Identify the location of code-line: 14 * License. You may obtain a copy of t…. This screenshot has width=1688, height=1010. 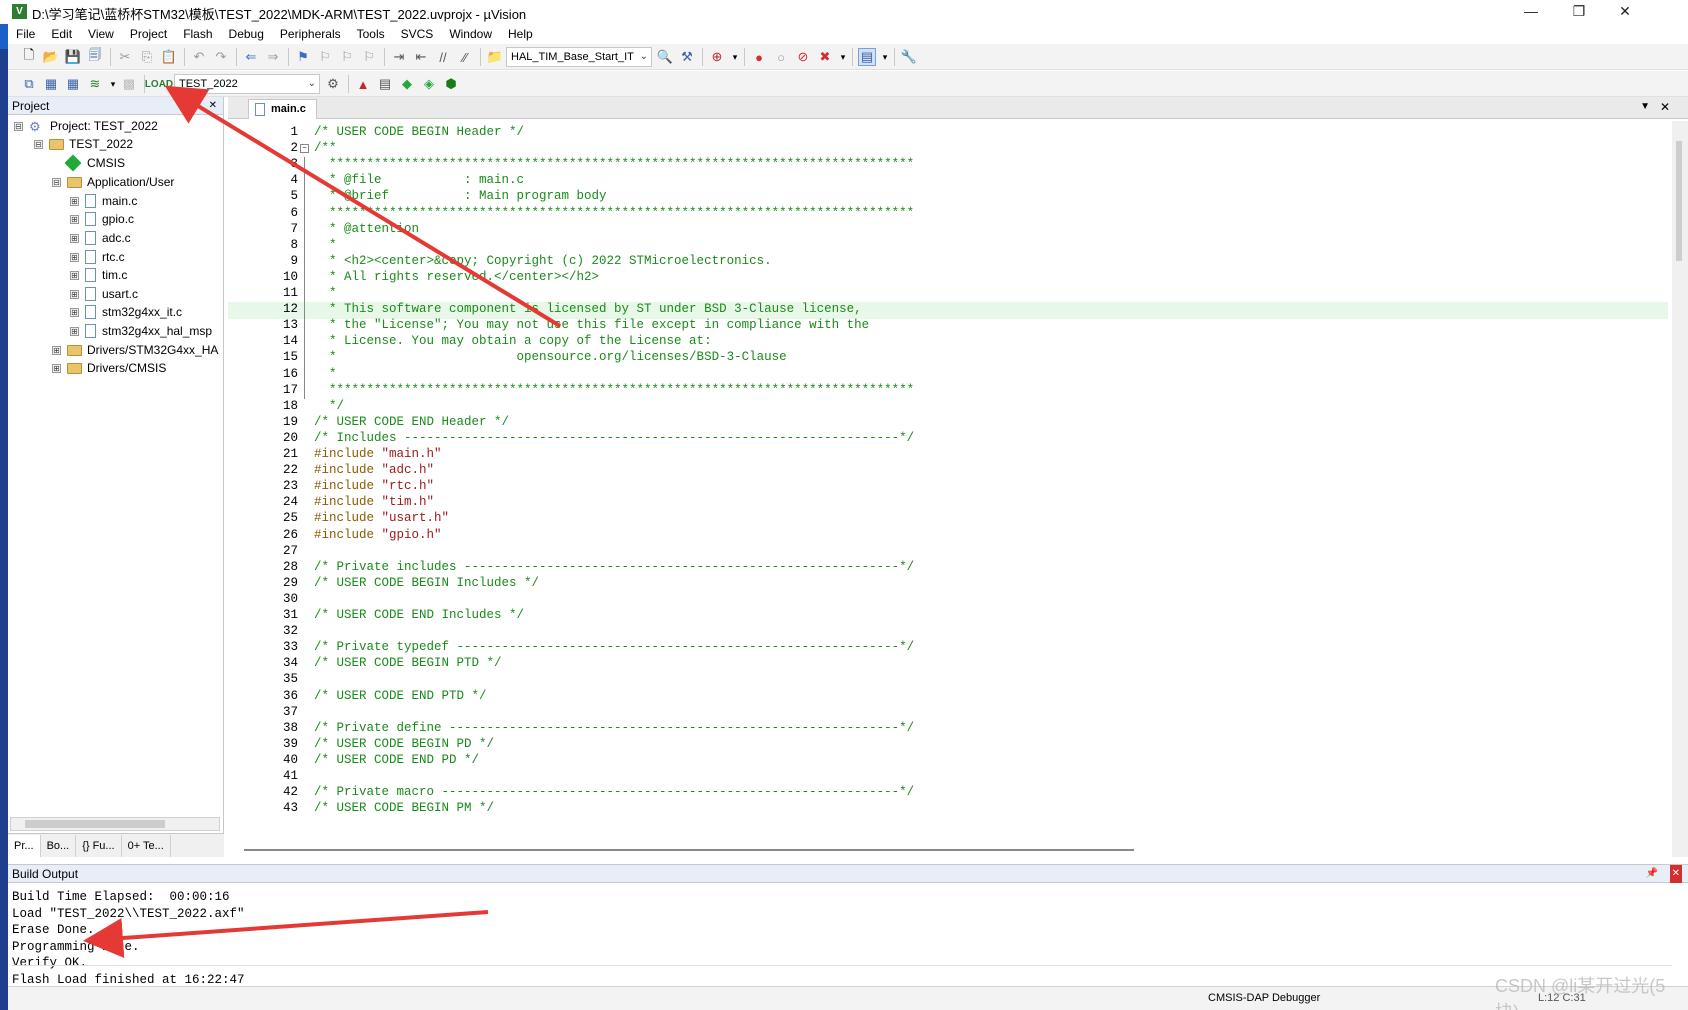
(948, 342).